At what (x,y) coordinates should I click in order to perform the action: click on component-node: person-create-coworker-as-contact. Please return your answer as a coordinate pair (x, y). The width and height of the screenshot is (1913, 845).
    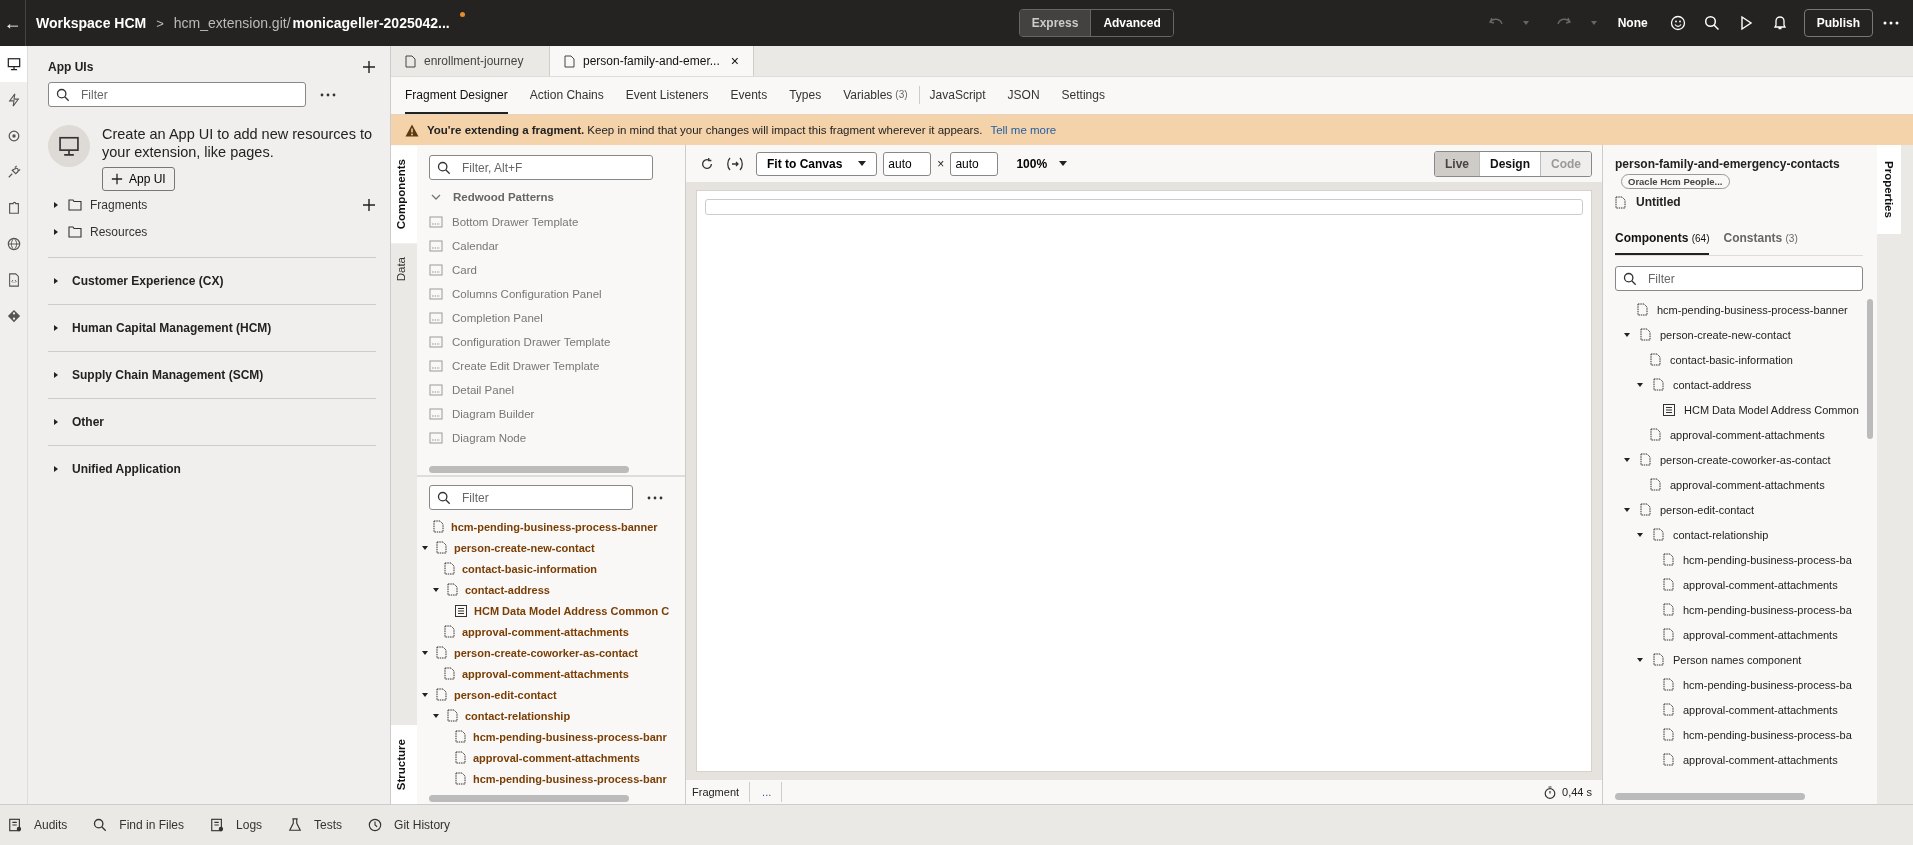
    Looking at the image, I should click on (1745, 459).